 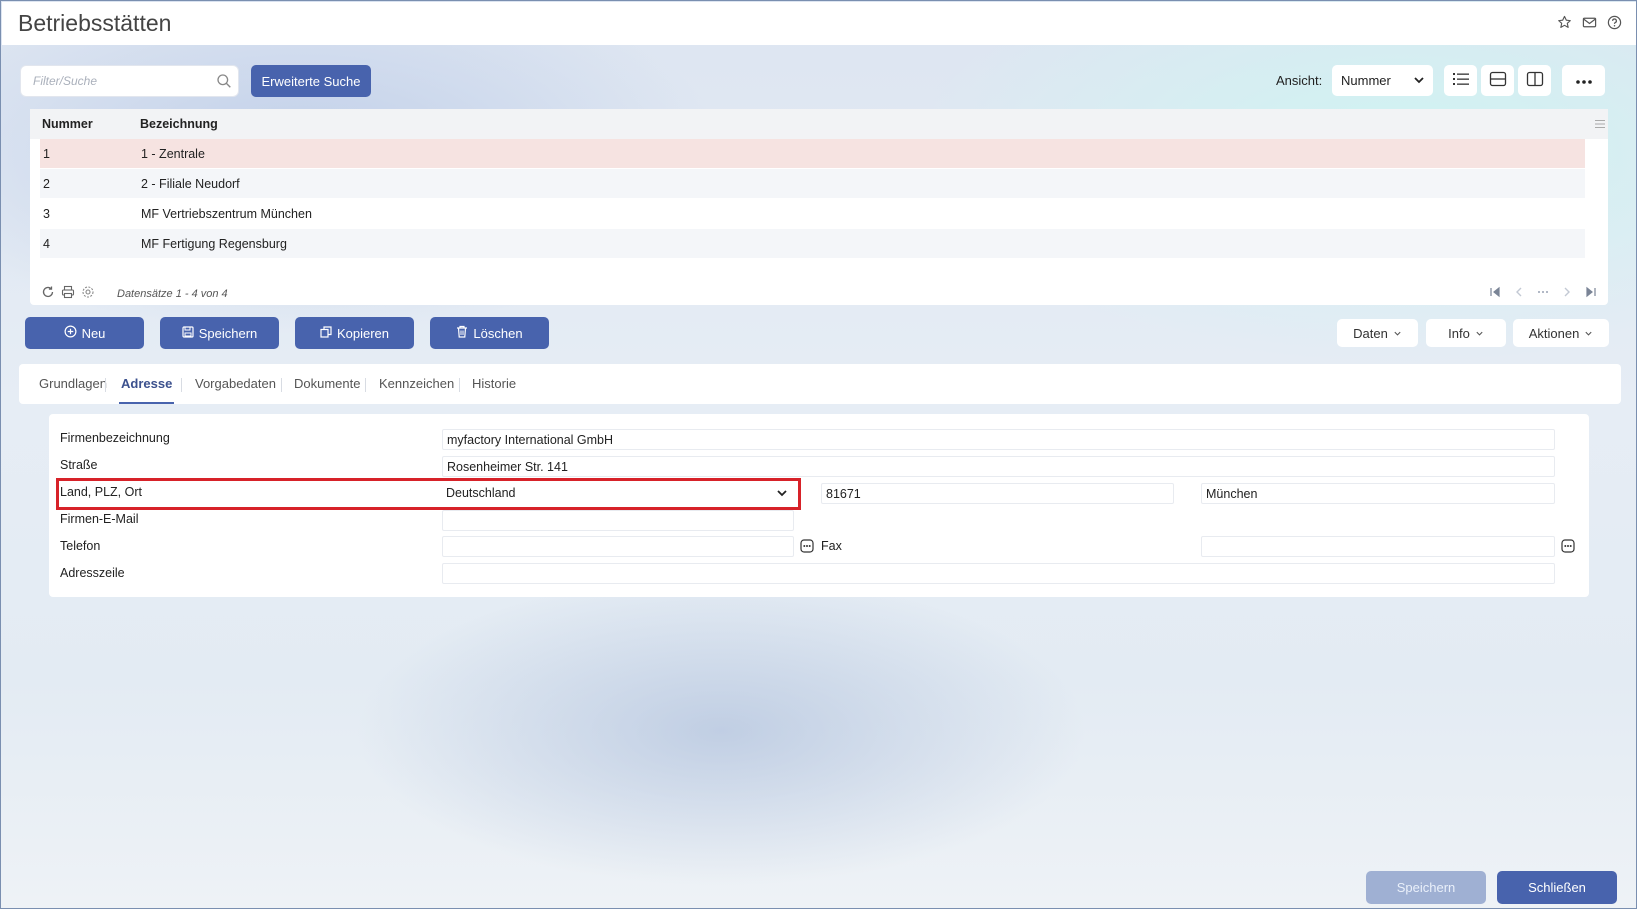 What do you see at coordinates (214, 244) in the screenshot?
I see `cell-bezeichnung: MF Fertigung Regensburg` at bounding box center [214, 244].